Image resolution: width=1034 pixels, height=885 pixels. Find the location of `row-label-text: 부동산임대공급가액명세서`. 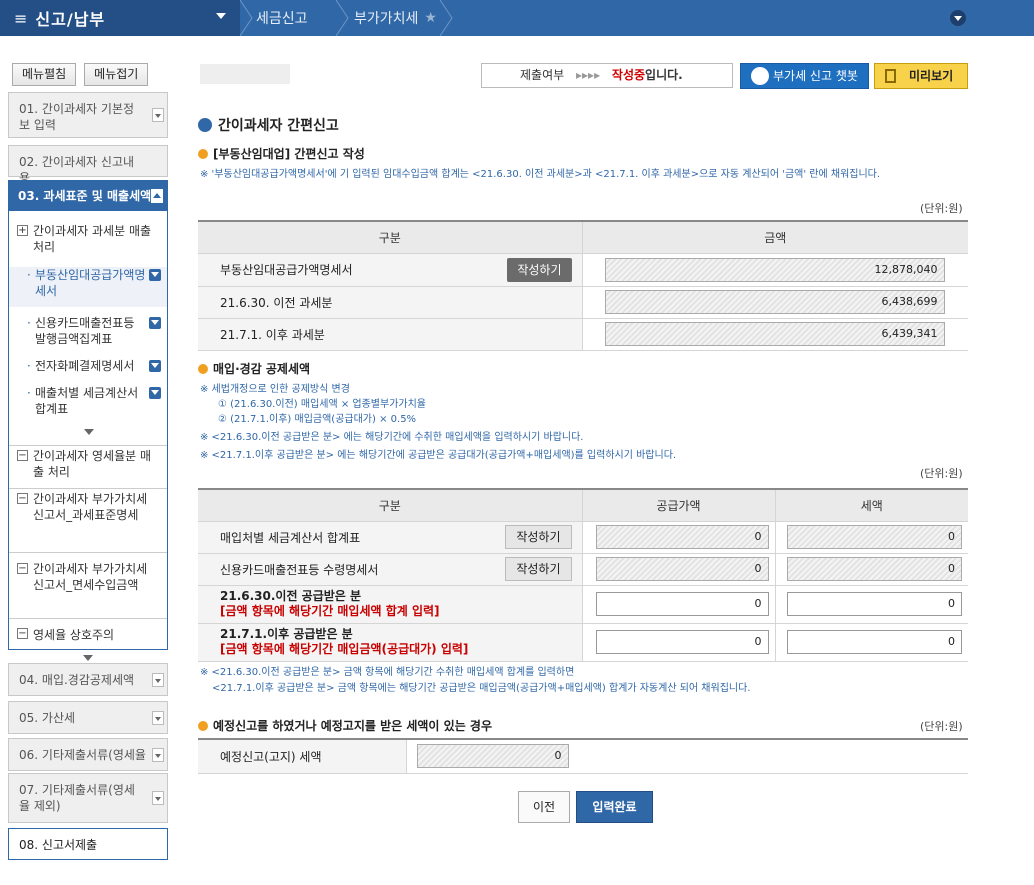

row-label-text: 부동산임대공급가액명세서 is located at coordinates (286, 270).